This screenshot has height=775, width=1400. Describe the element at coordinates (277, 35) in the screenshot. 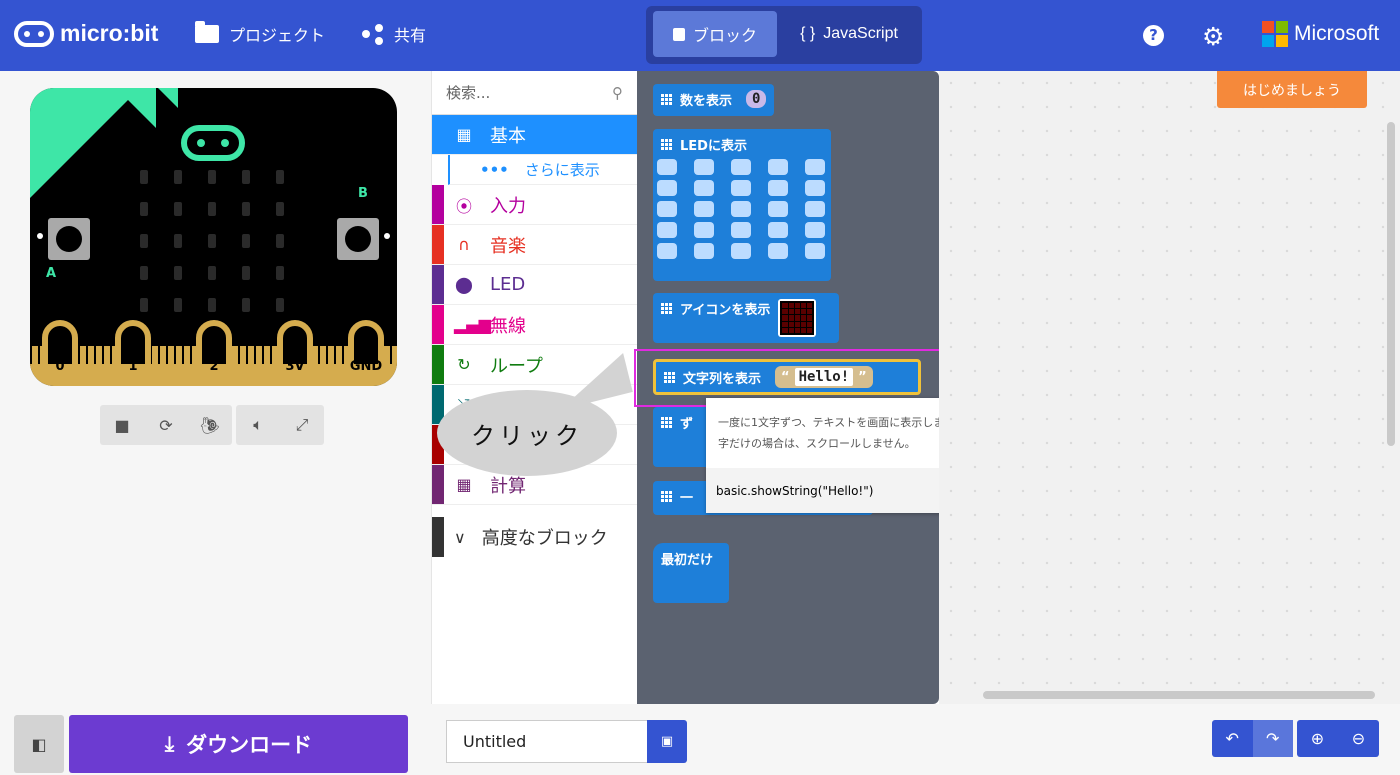

I see `projects-label: プロジェクト` at that location.